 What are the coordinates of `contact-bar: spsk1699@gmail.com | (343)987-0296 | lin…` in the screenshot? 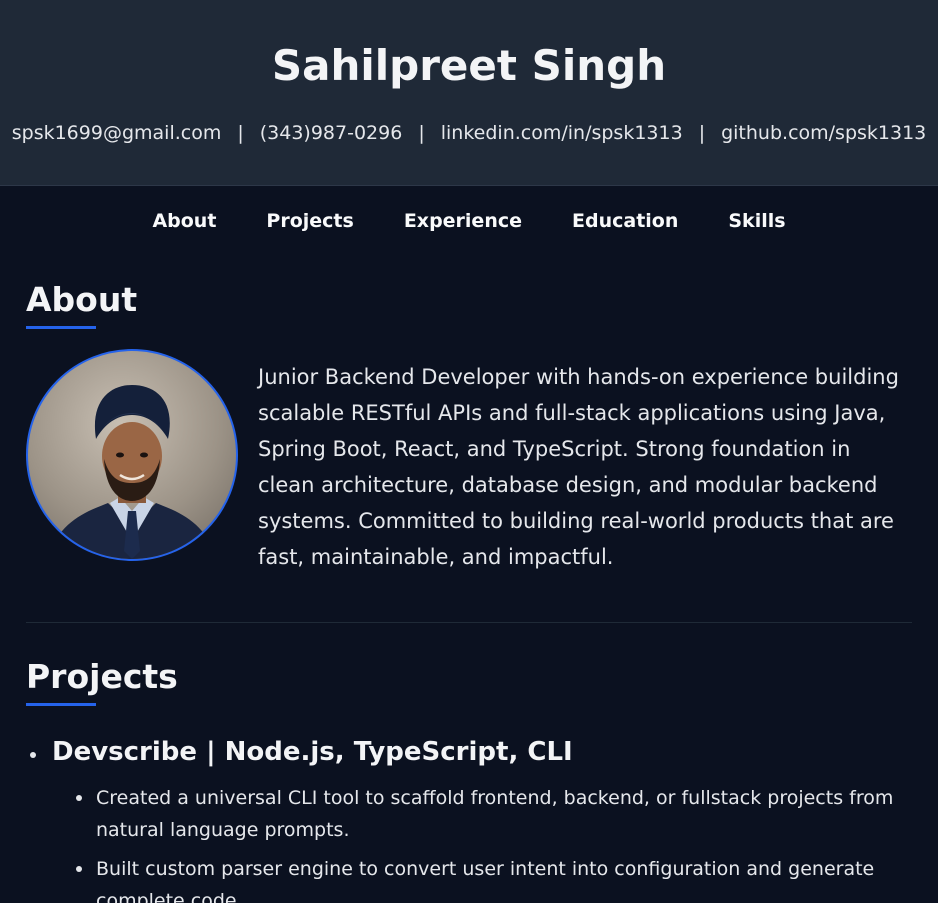 It's located at (469, 133).